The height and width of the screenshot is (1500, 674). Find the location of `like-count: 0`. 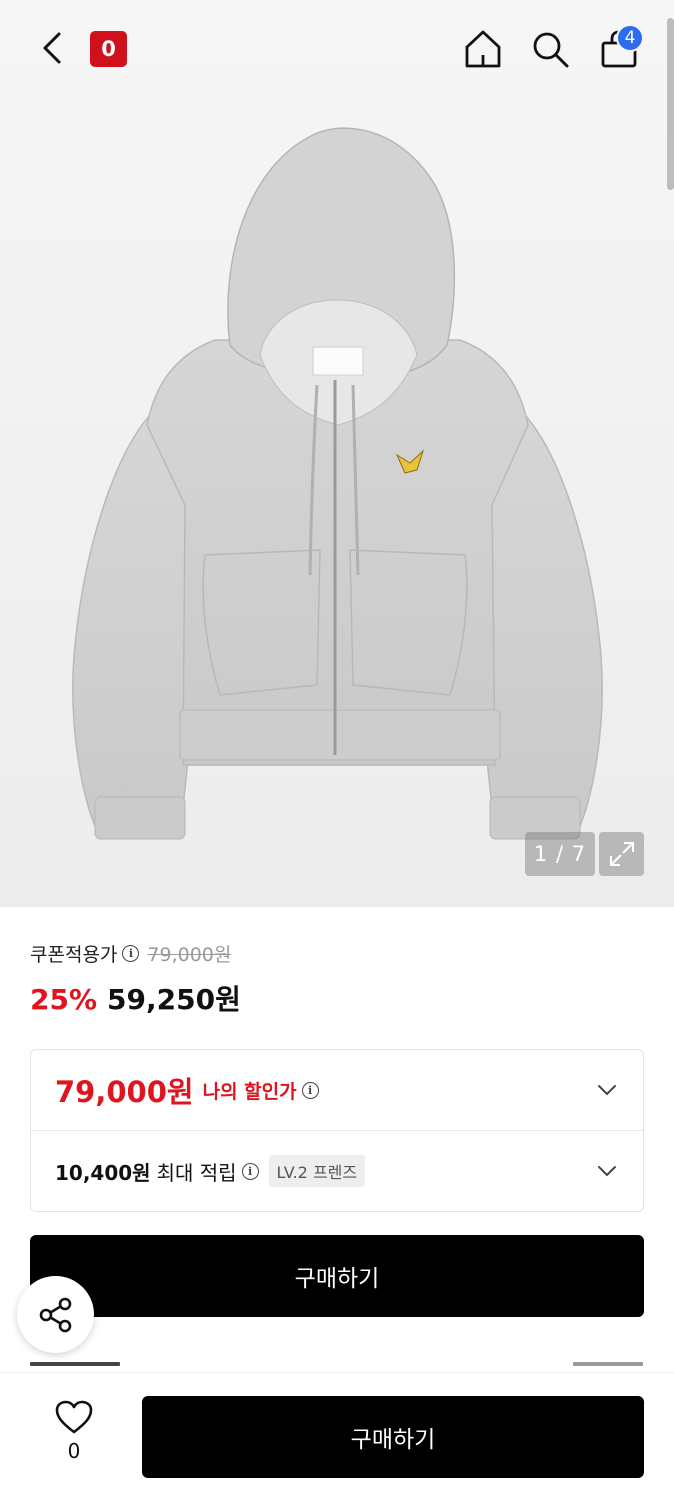

like-count: 0 is located at coordinates (74, 1451).